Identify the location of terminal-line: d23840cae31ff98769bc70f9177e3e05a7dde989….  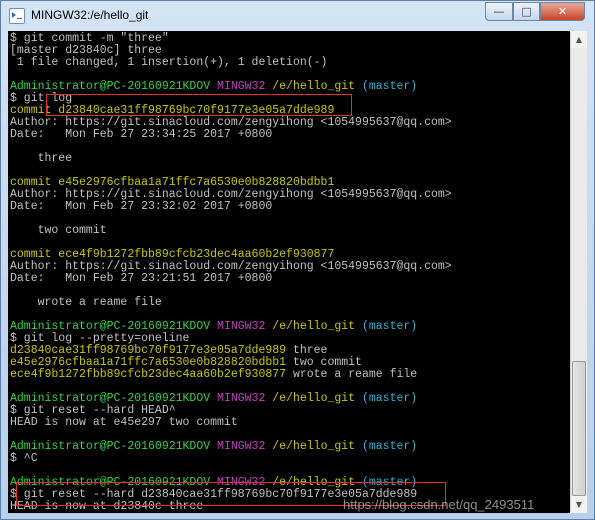
(168, 351).